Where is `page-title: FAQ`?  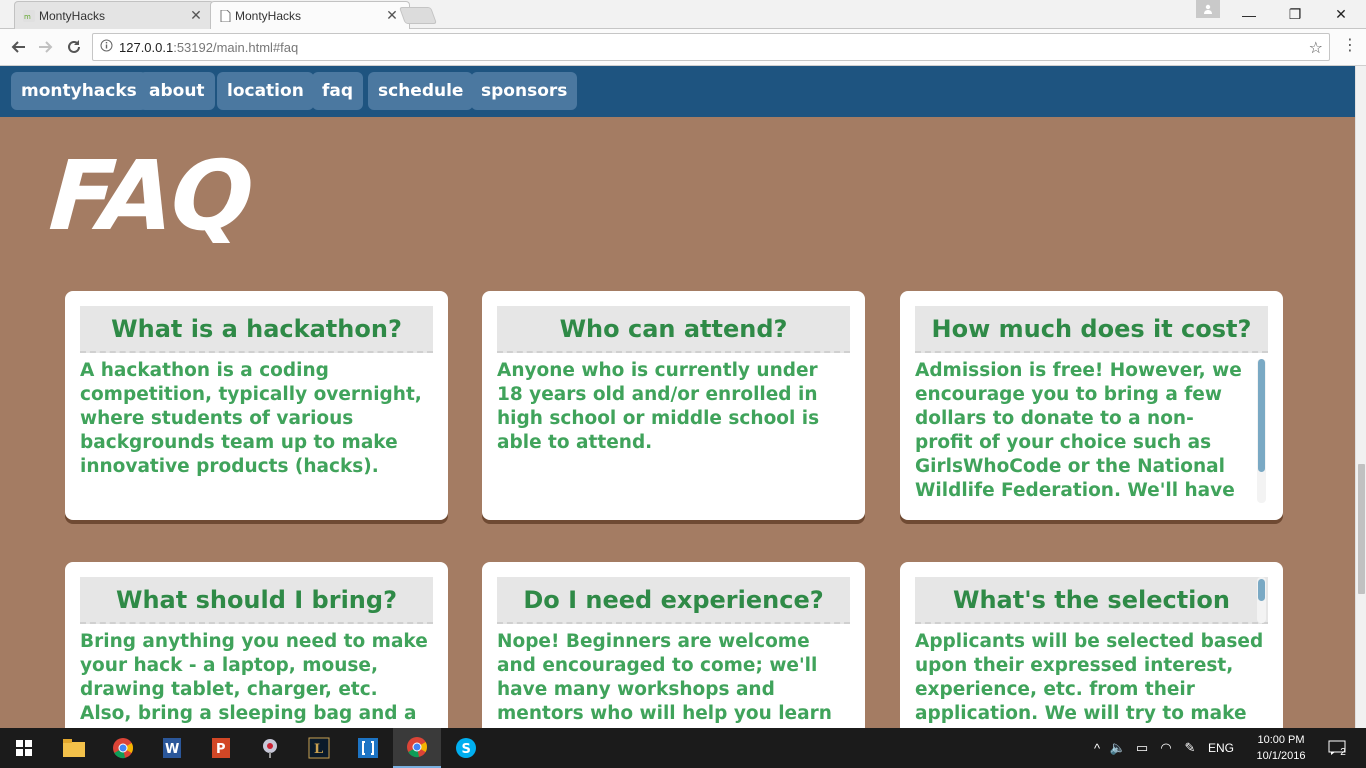
page-title: FAQ is located at coordinates (150, 196).